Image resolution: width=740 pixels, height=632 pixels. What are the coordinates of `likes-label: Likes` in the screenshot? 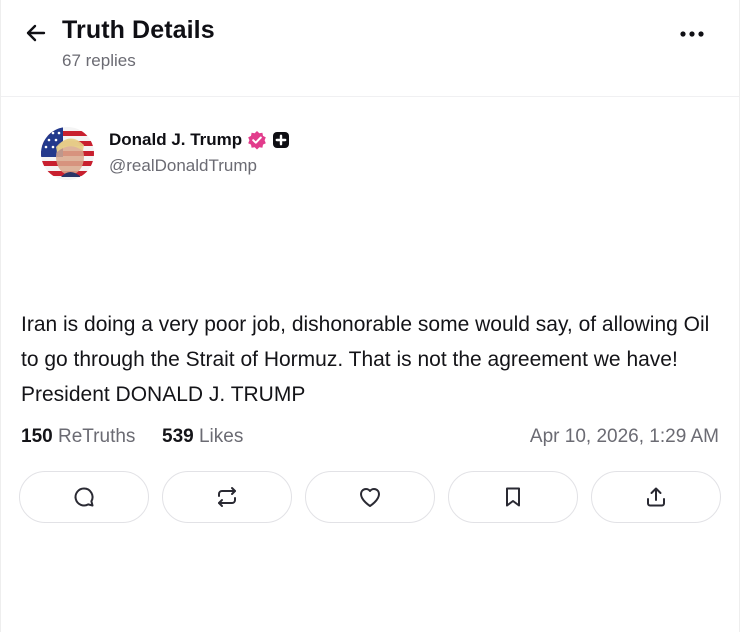 It's located at (221, 436).